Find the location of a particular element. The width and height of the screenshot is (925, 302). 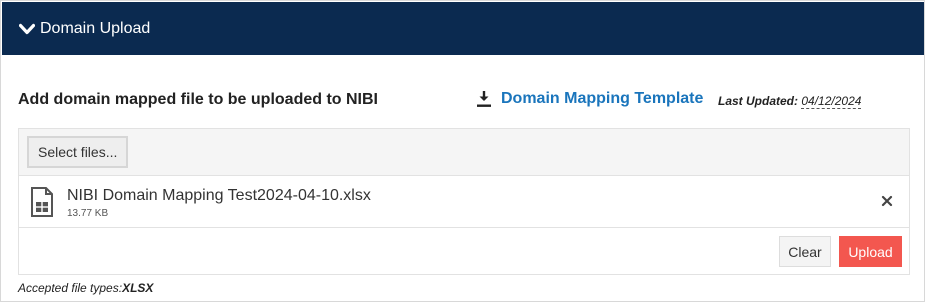

file-size: 13.77 KB is located at coordinates (88, 213).